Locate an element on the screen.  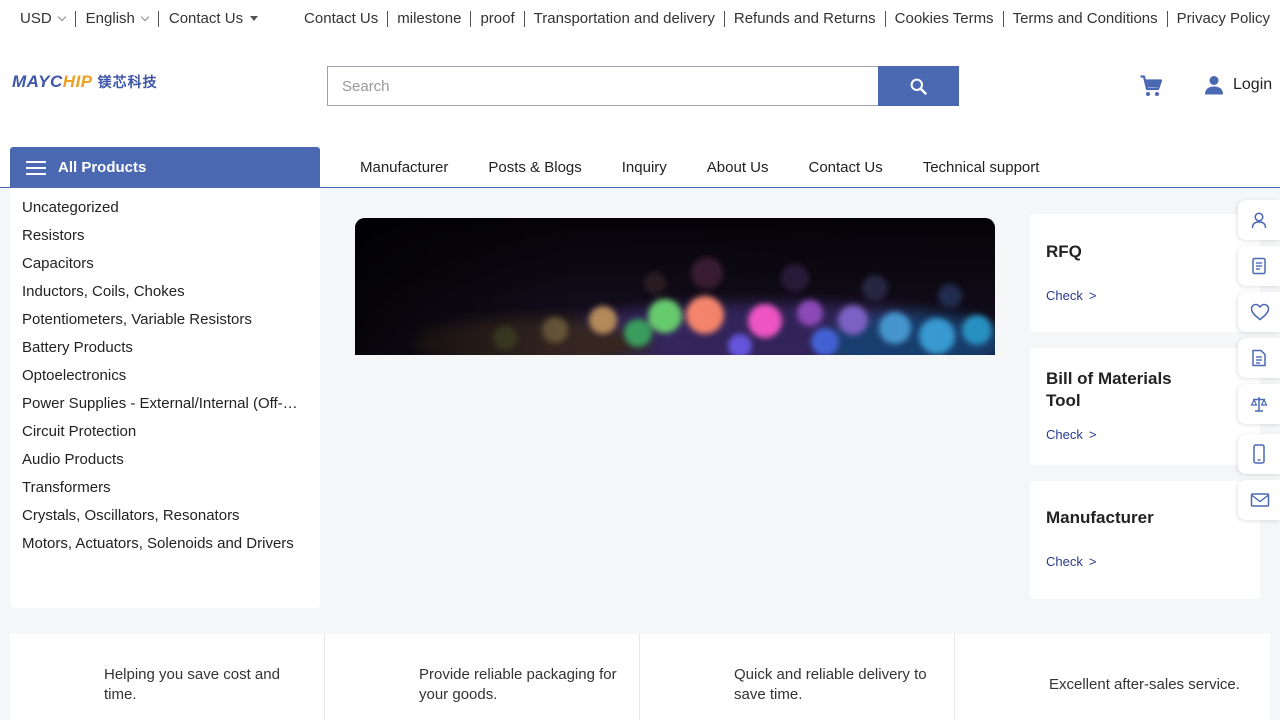
rfq-card: RFQ Check > is located at coordinates (1145, 273).